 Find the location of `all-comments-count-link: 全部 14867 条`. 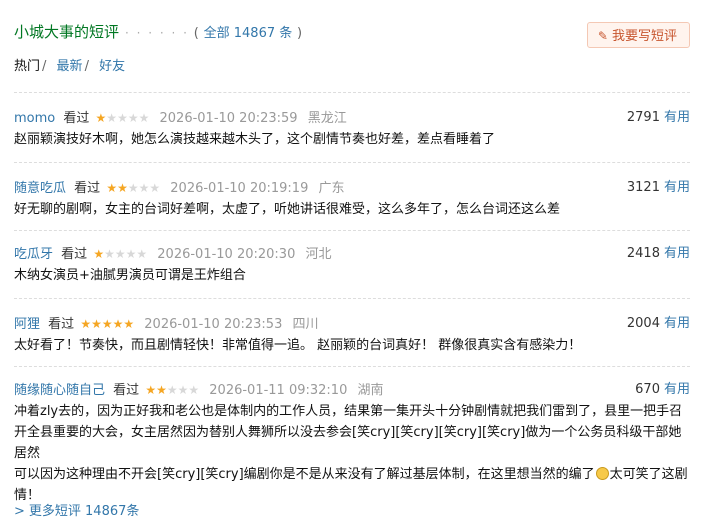

all-comments-count-link: 全部 14867 条 is located at coordinates (248, 33).